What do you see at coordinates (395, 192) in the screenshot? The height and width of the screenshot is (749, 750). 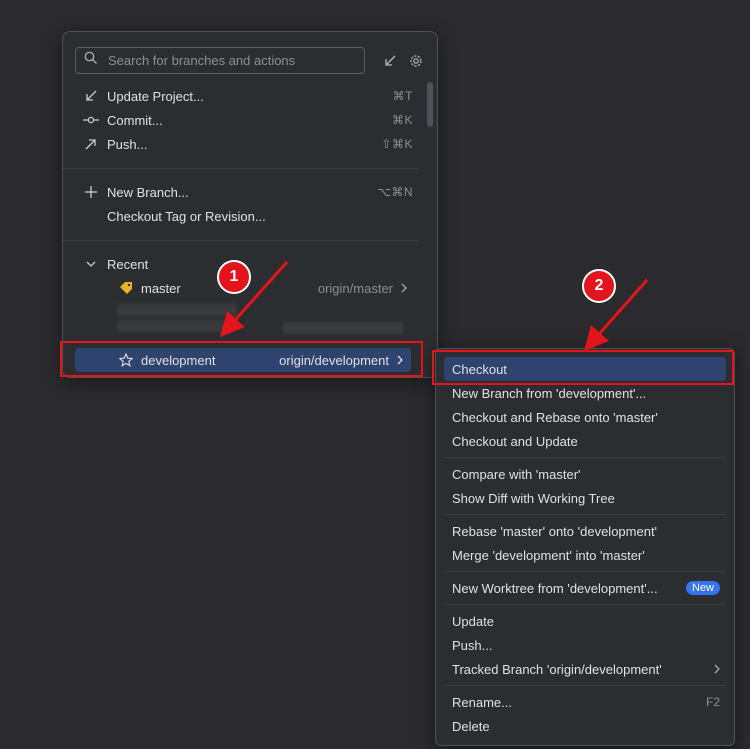 I see `action-shortcut: ⌥⌘N` at bounding box center [395, 192].